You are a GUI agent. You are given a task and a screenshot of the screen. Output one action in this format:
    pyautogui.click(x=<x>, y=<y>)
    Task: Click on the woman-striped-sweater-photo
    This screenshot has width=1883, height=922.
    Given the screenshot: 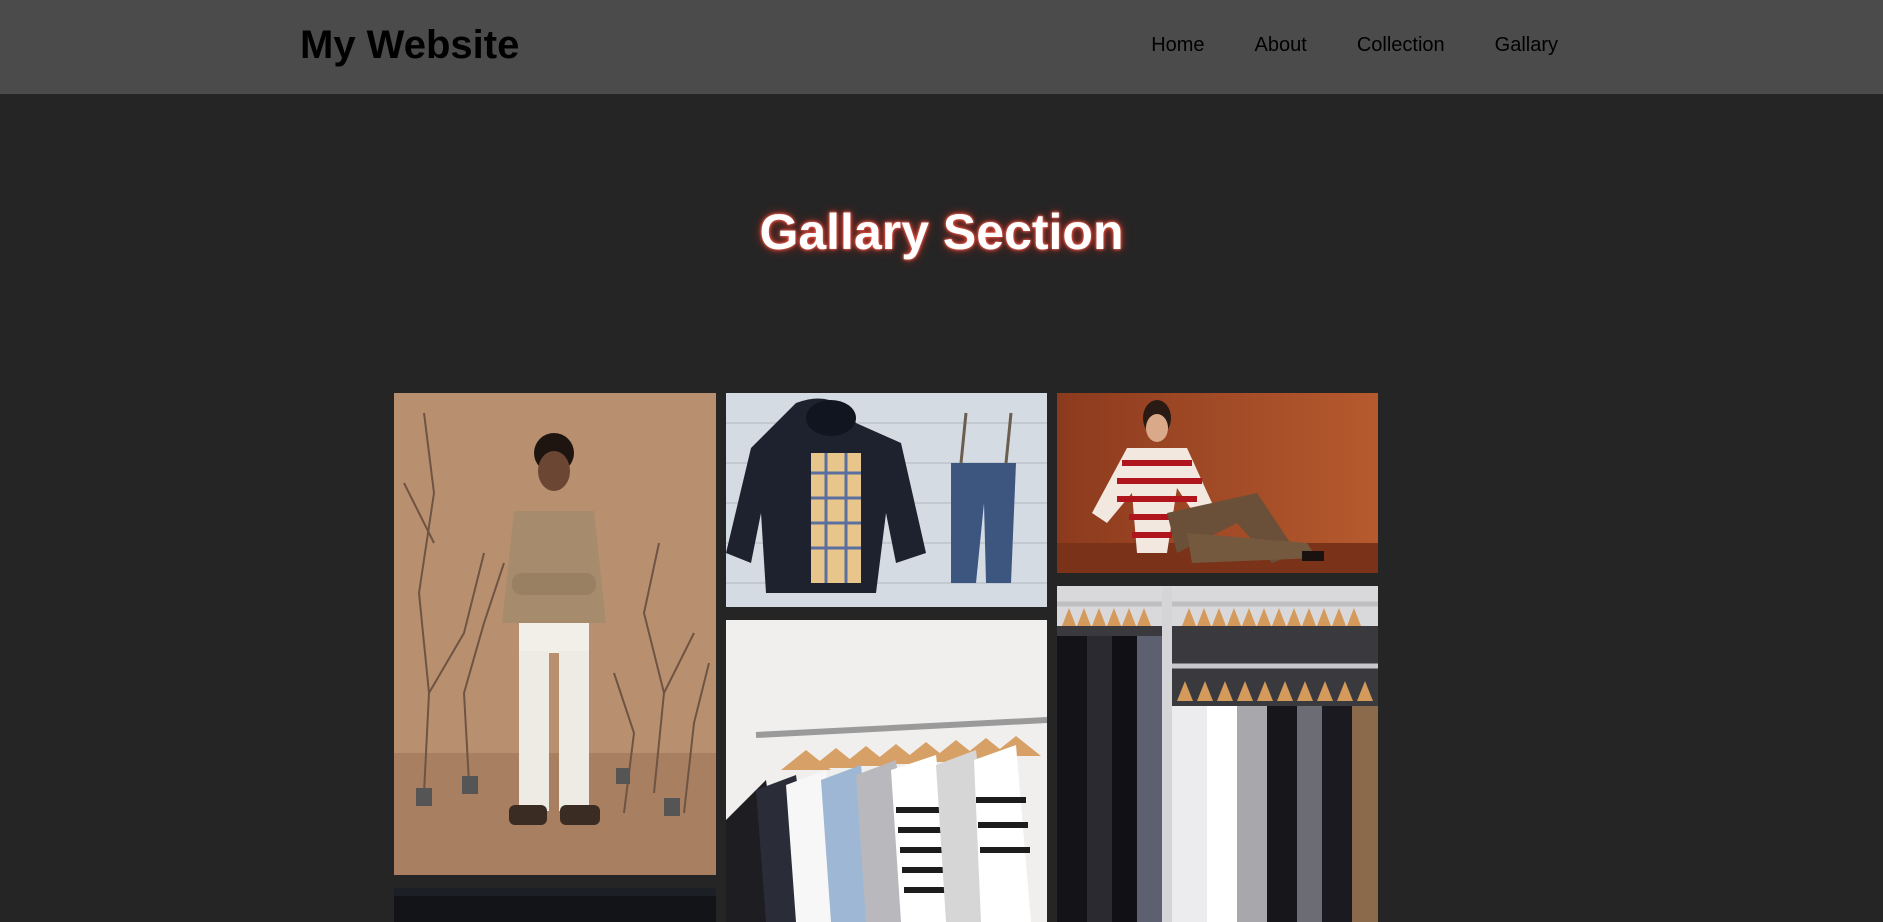 What is the action you would take?
    pyautogui.click(x=1217, y=483)
    